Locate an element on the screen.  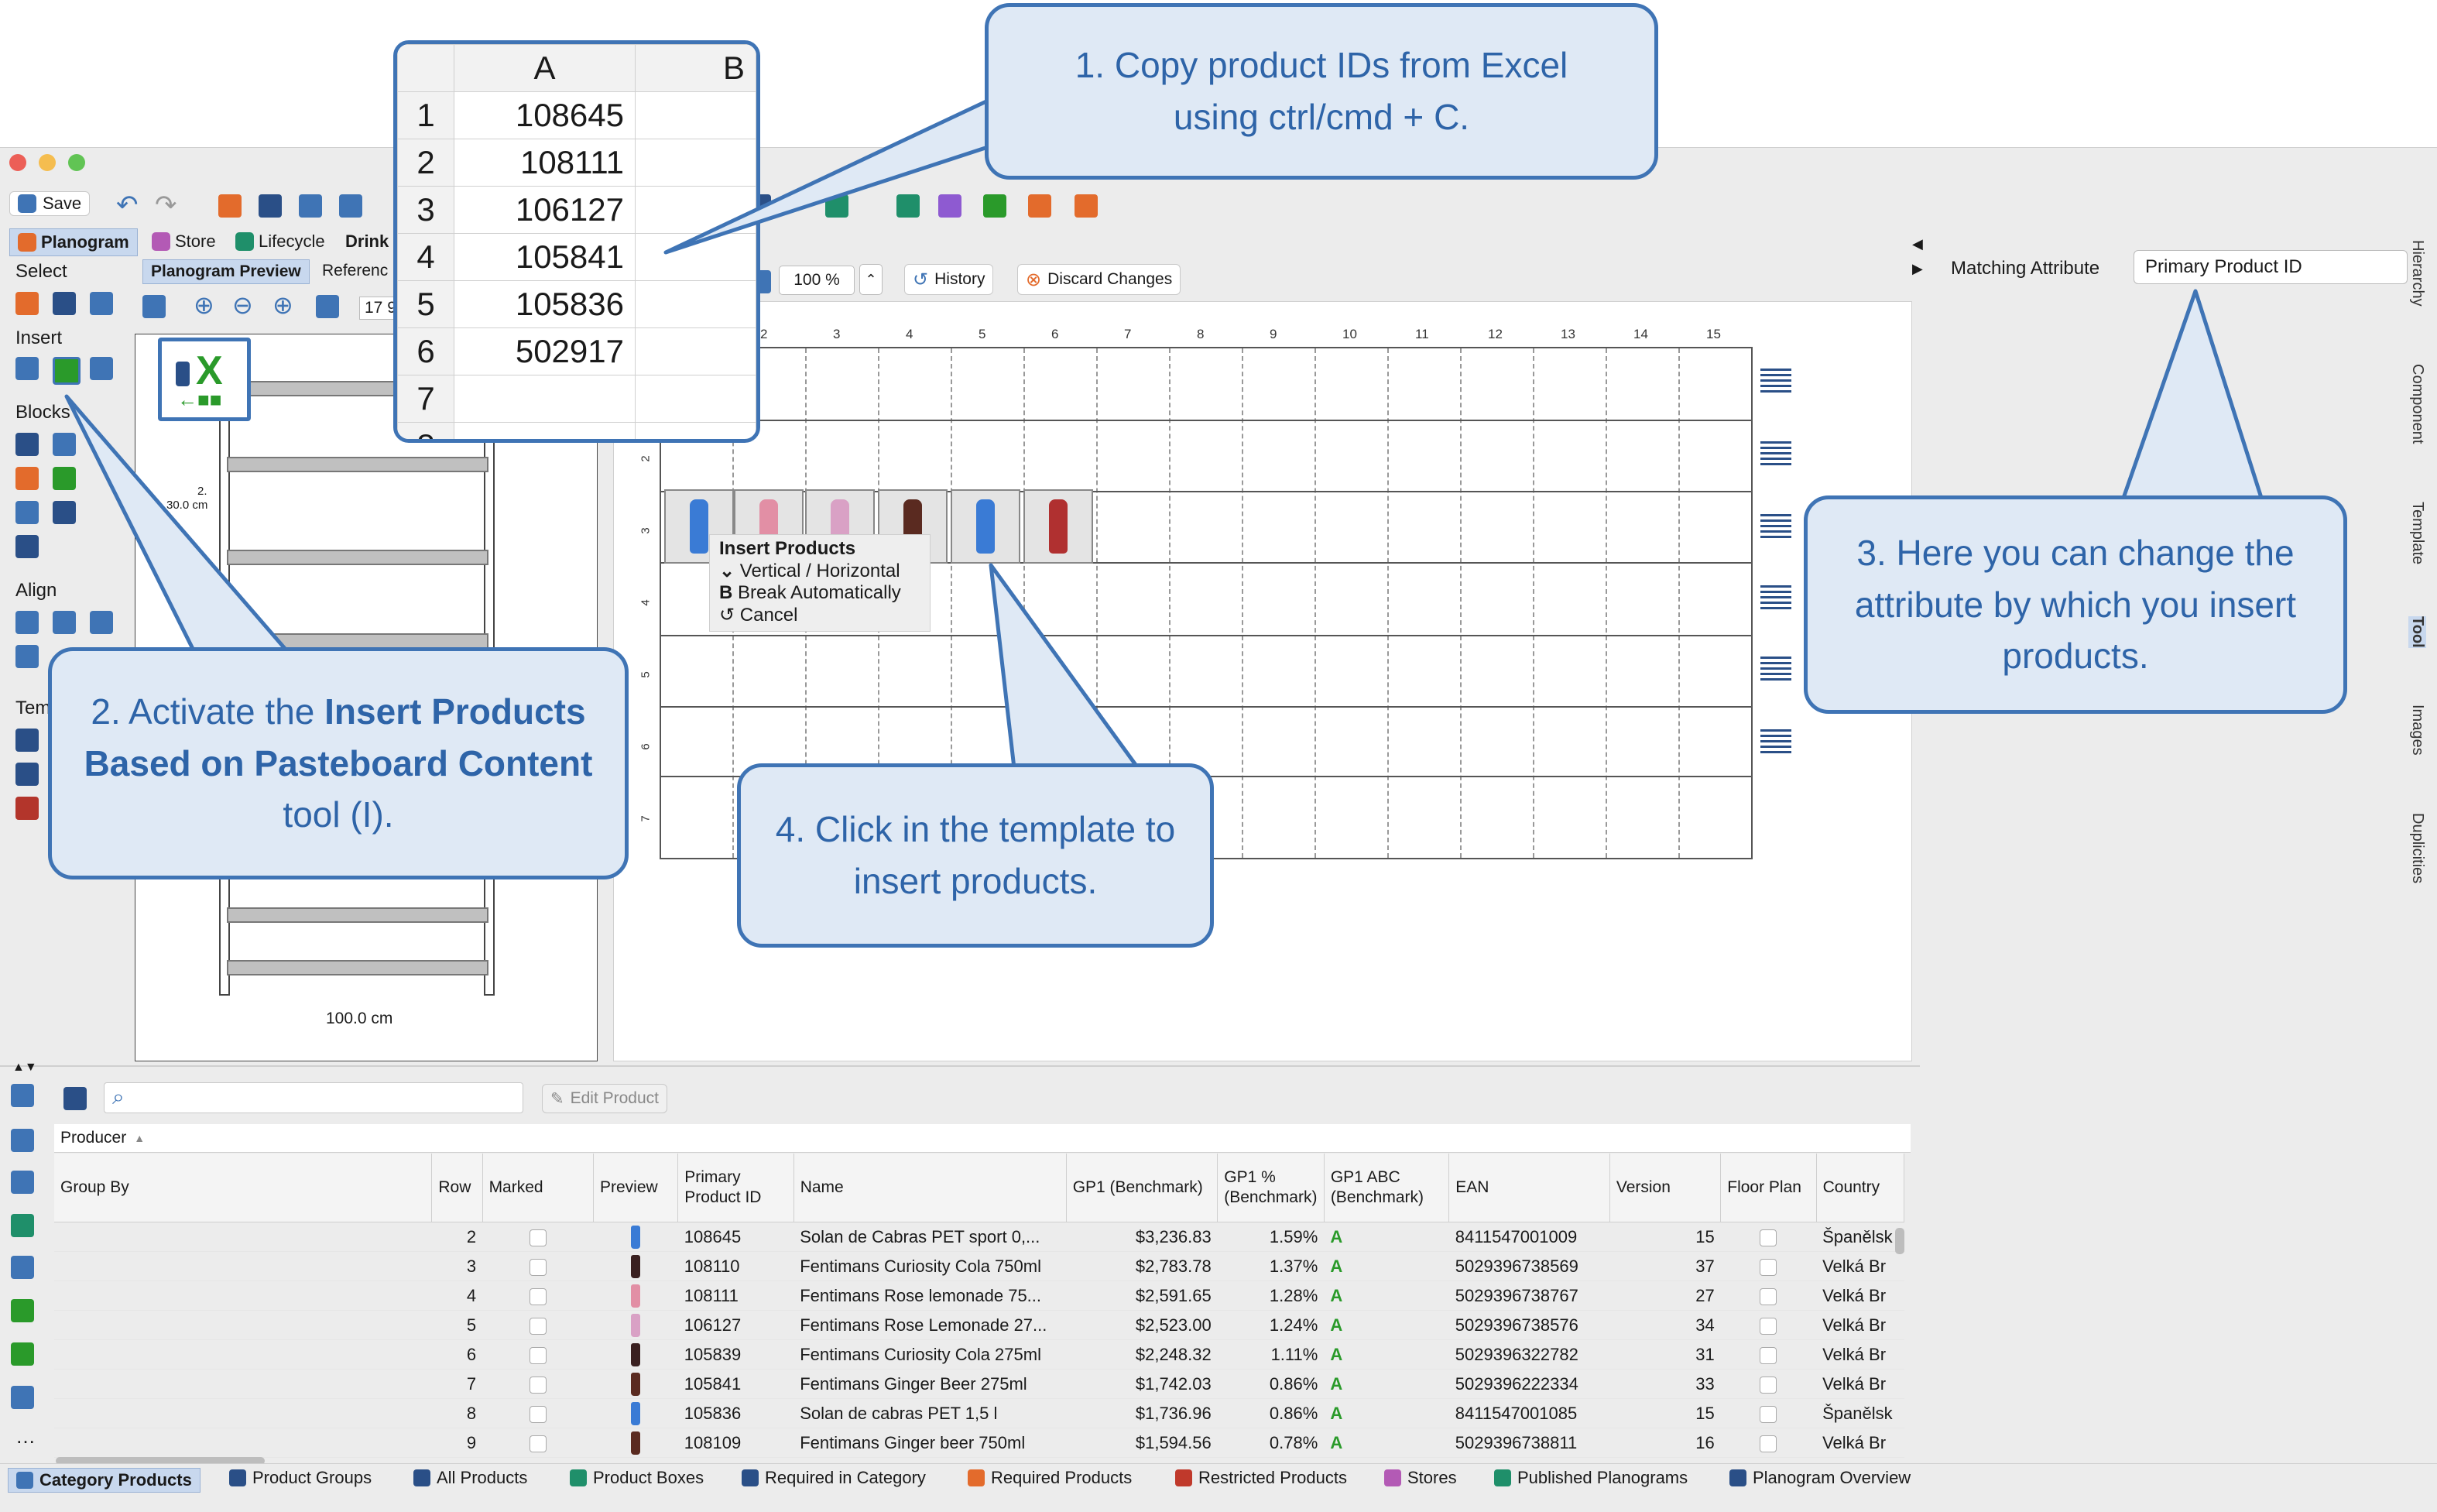
callout-4-pointer is located at coordinates (1064, 666).